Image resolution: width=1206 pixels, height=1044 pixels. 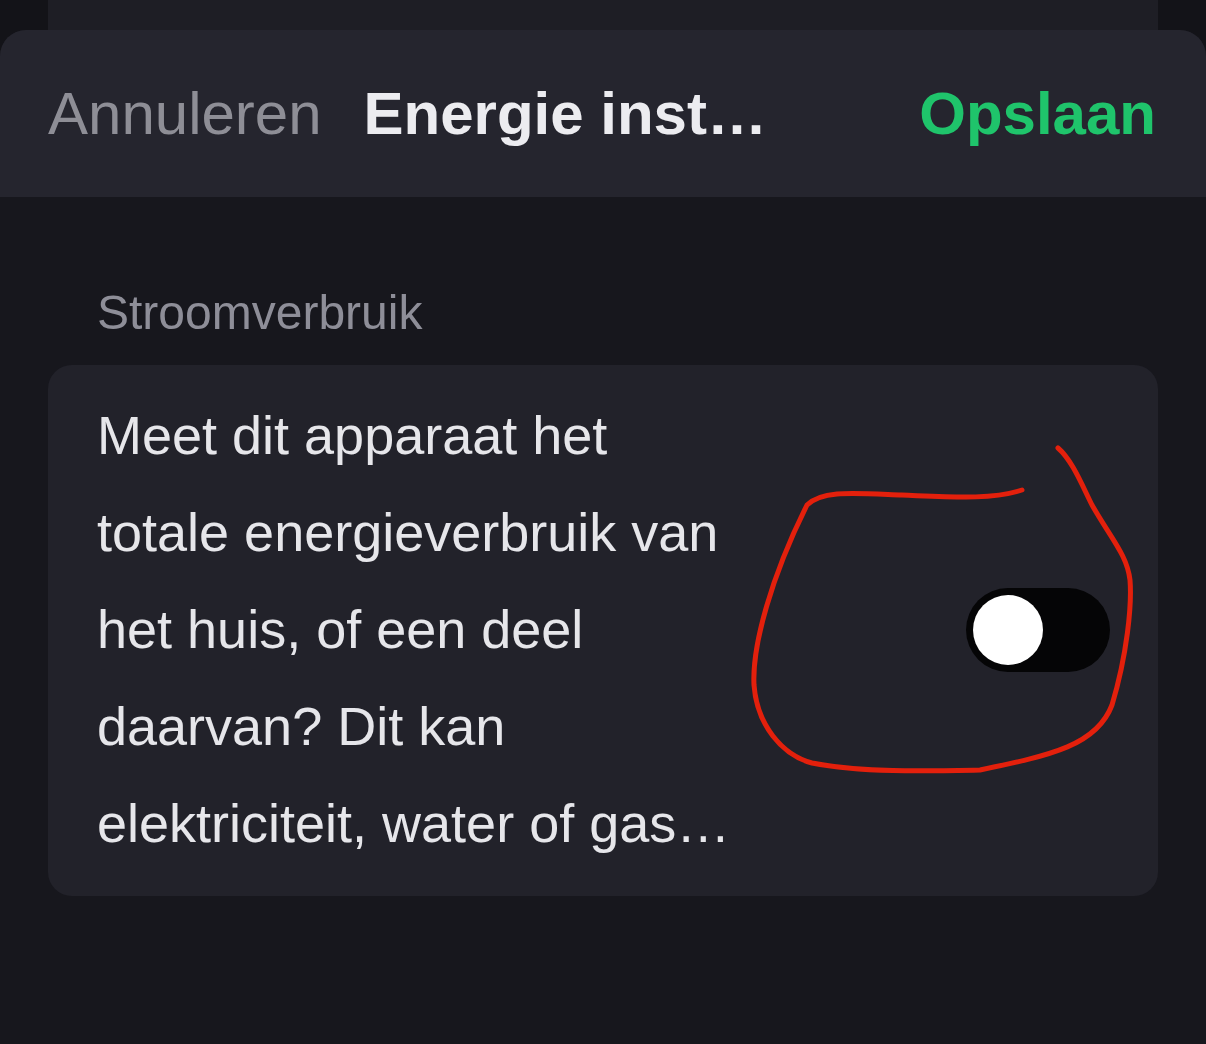 What do you see at coordinates (260, 313) in the screenshot?
I see `section-label: Stroomverbruik` at bounding box center [260, 313].